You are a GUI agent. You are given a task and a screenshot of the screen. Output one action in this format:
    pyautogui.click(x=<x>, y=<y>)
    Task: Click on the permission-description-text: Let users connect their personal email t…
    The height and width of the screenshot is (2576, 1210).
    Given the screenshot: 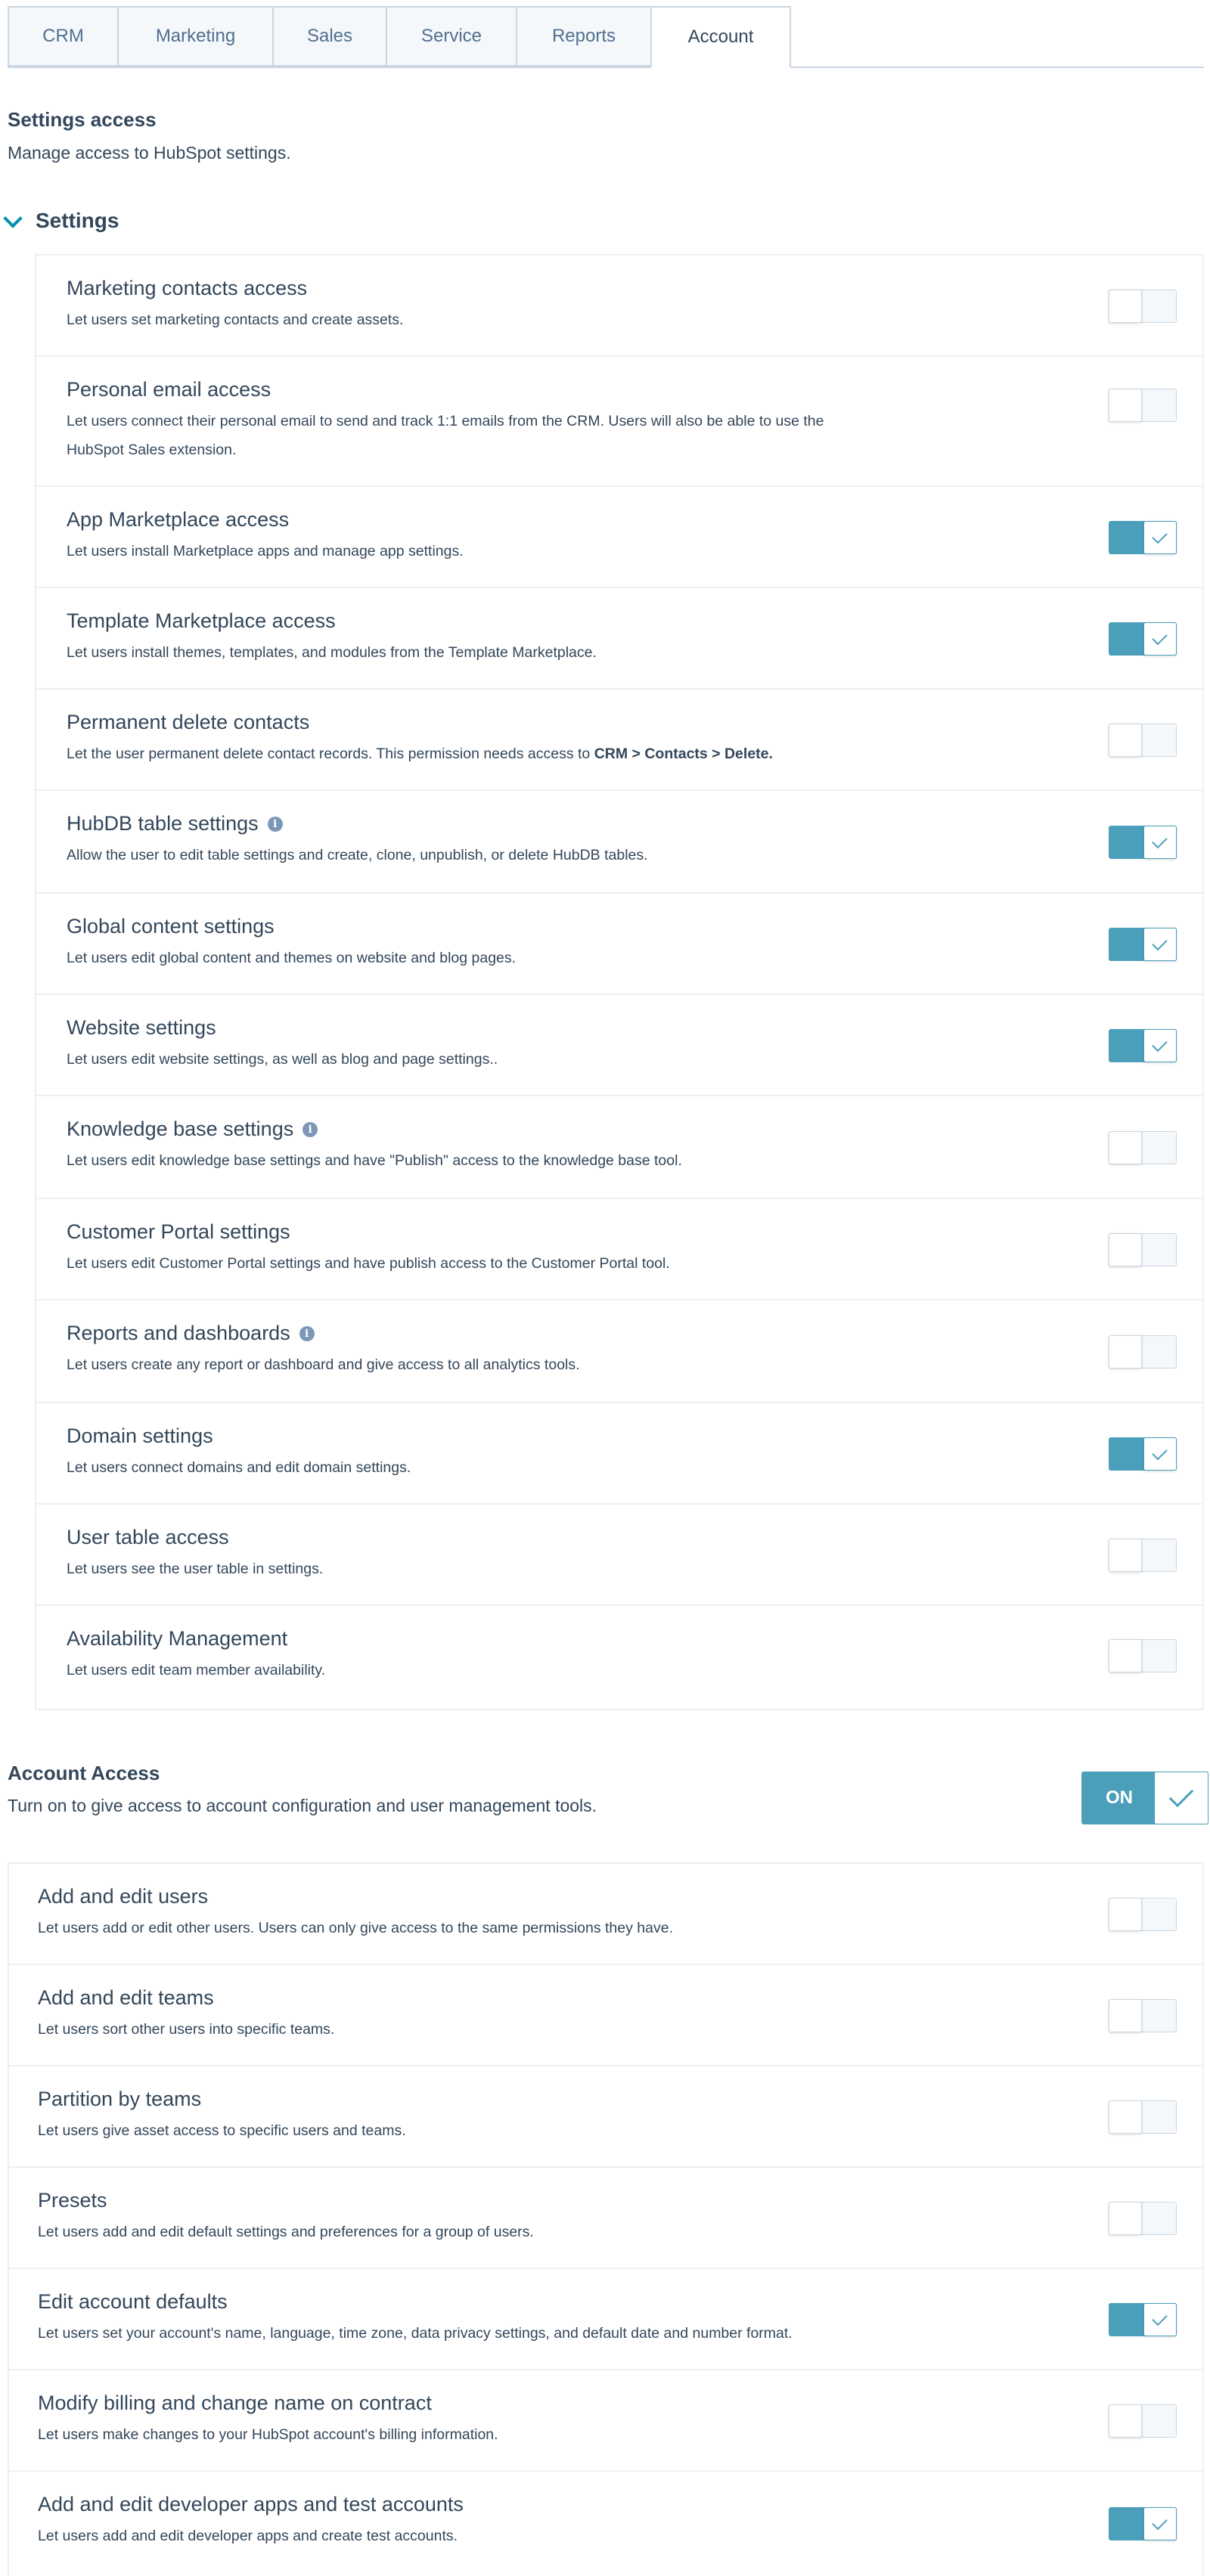 What is the action you would take?
    pyautogui.click(x=445, y=421)
    